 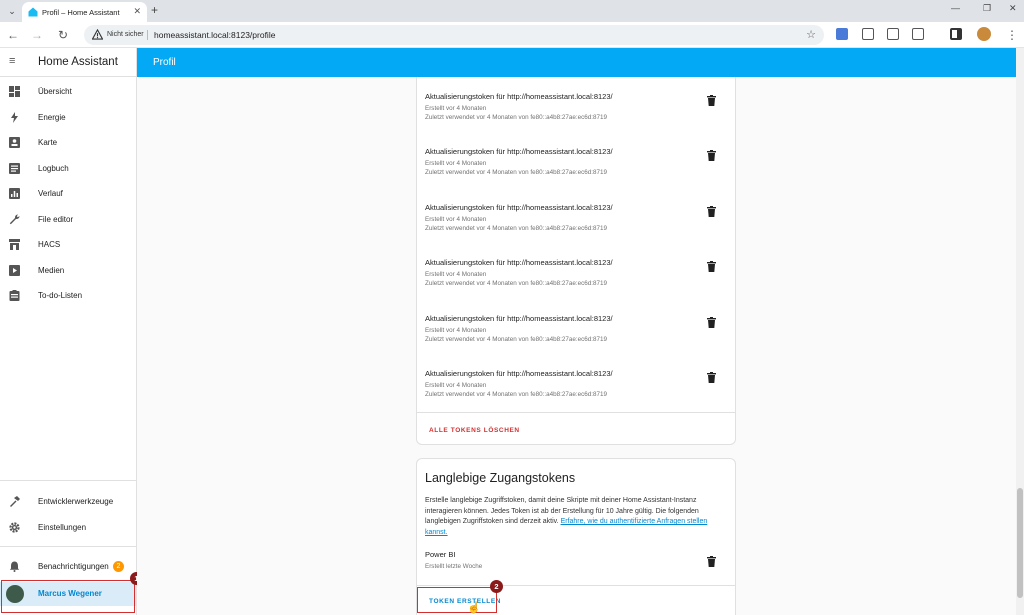 What do you see at coordinates (33, 12) in the screenshot?
I see `home-assistant-favicon-icon` at bounding box center [33, 12].